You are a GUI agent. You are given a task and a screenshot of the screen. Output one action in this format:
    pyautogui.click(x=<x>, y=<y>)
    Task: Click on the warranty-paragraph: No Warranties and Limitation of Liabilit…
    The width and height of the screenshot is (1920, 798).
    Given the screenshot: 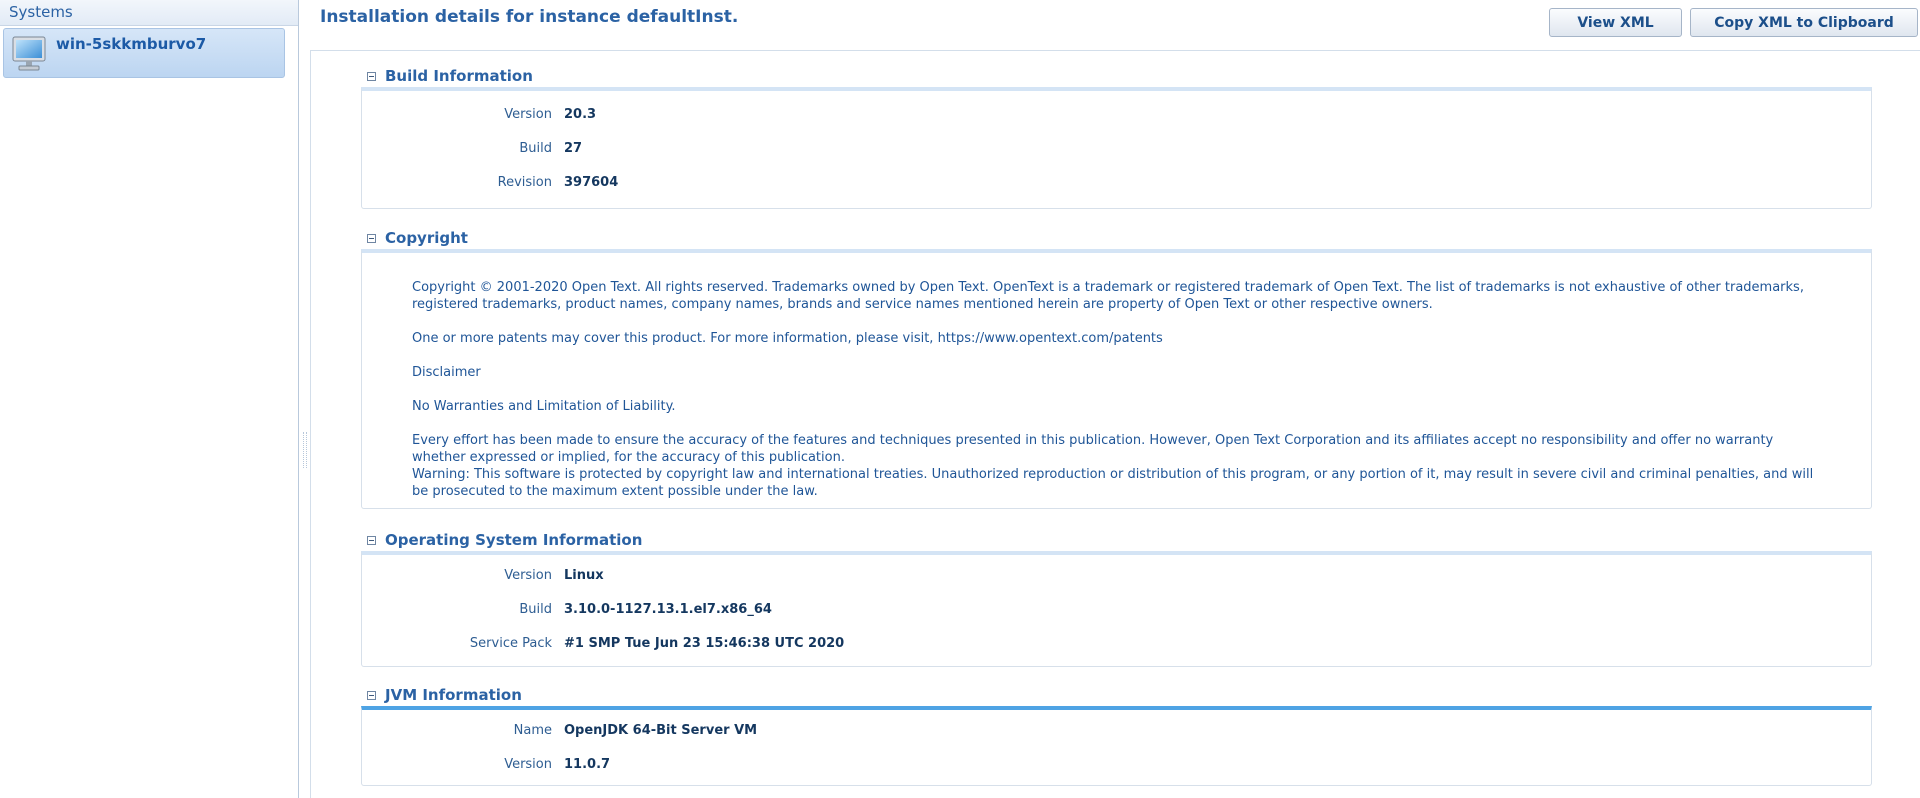 What is the action you would take?
    pyautogui.click(x=544, y=406)
    